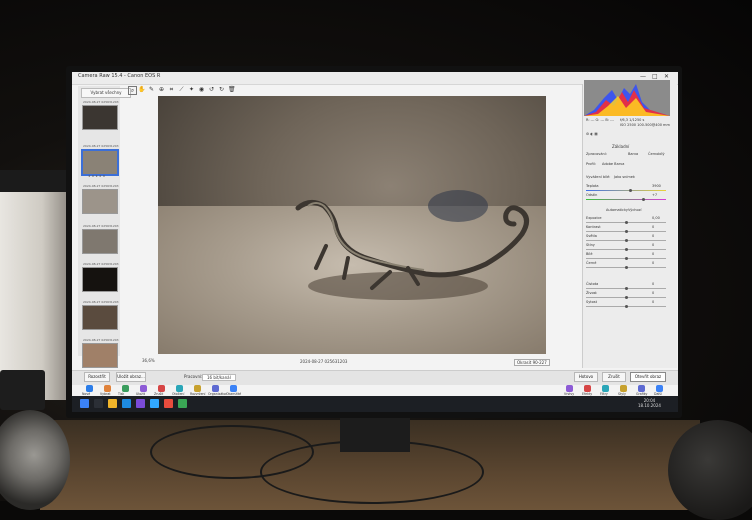  What do you see at coordinates (648, 377) in the screenshot?
I see `open-image-button: Otevřít obraz` at bounding box center [648, 377].